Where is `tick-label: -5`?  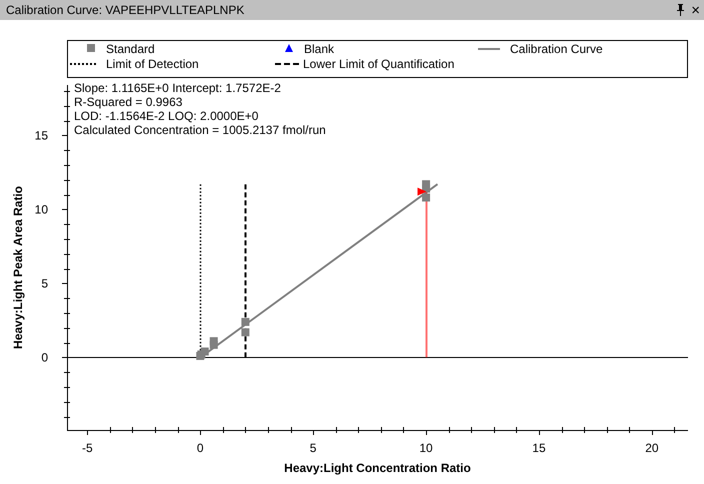
tick-label: -5 is located at coordinates (87, 448).